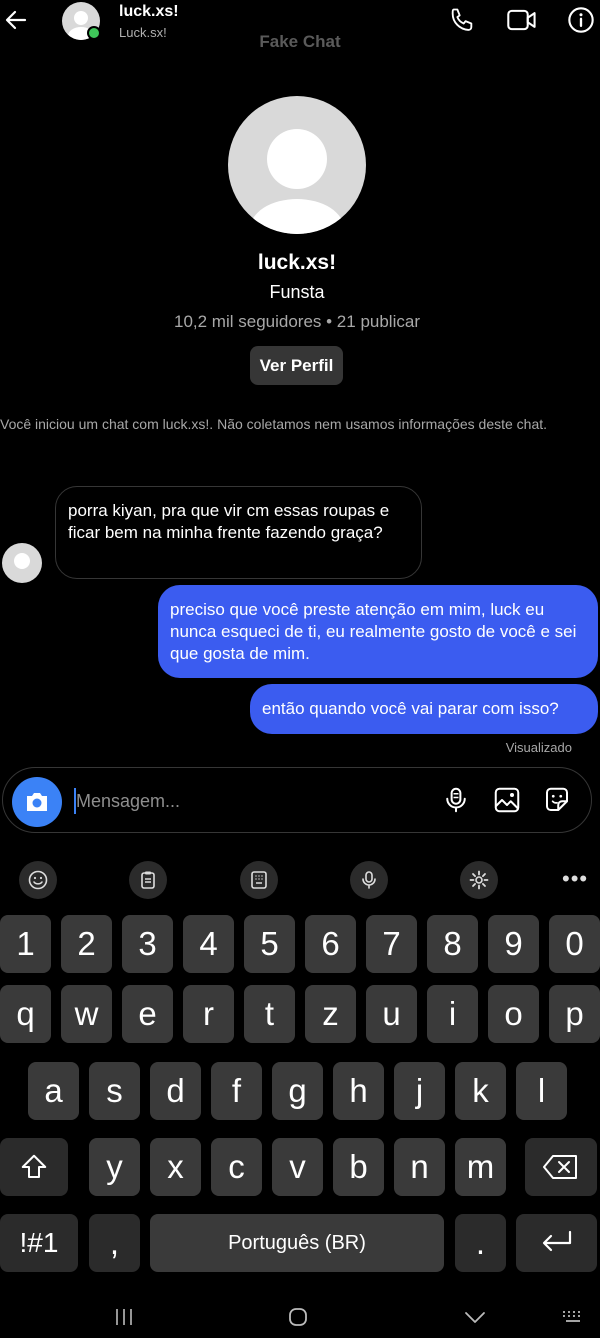 The image size is (600, 1338). Describe the element at coordinates (297, 262) in the screenshot. I see `profile-name: luck.xs!` at that location.